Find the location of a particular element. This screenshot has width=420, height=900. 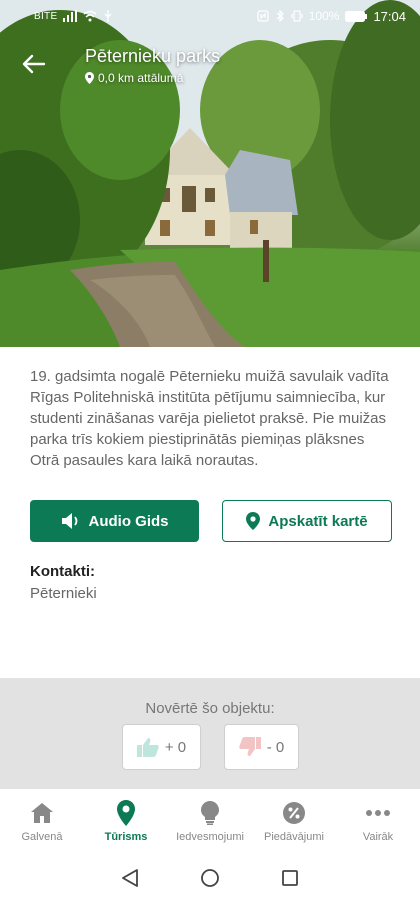

contacts-heading: Kontakti: is located at coordinates (62, 571).